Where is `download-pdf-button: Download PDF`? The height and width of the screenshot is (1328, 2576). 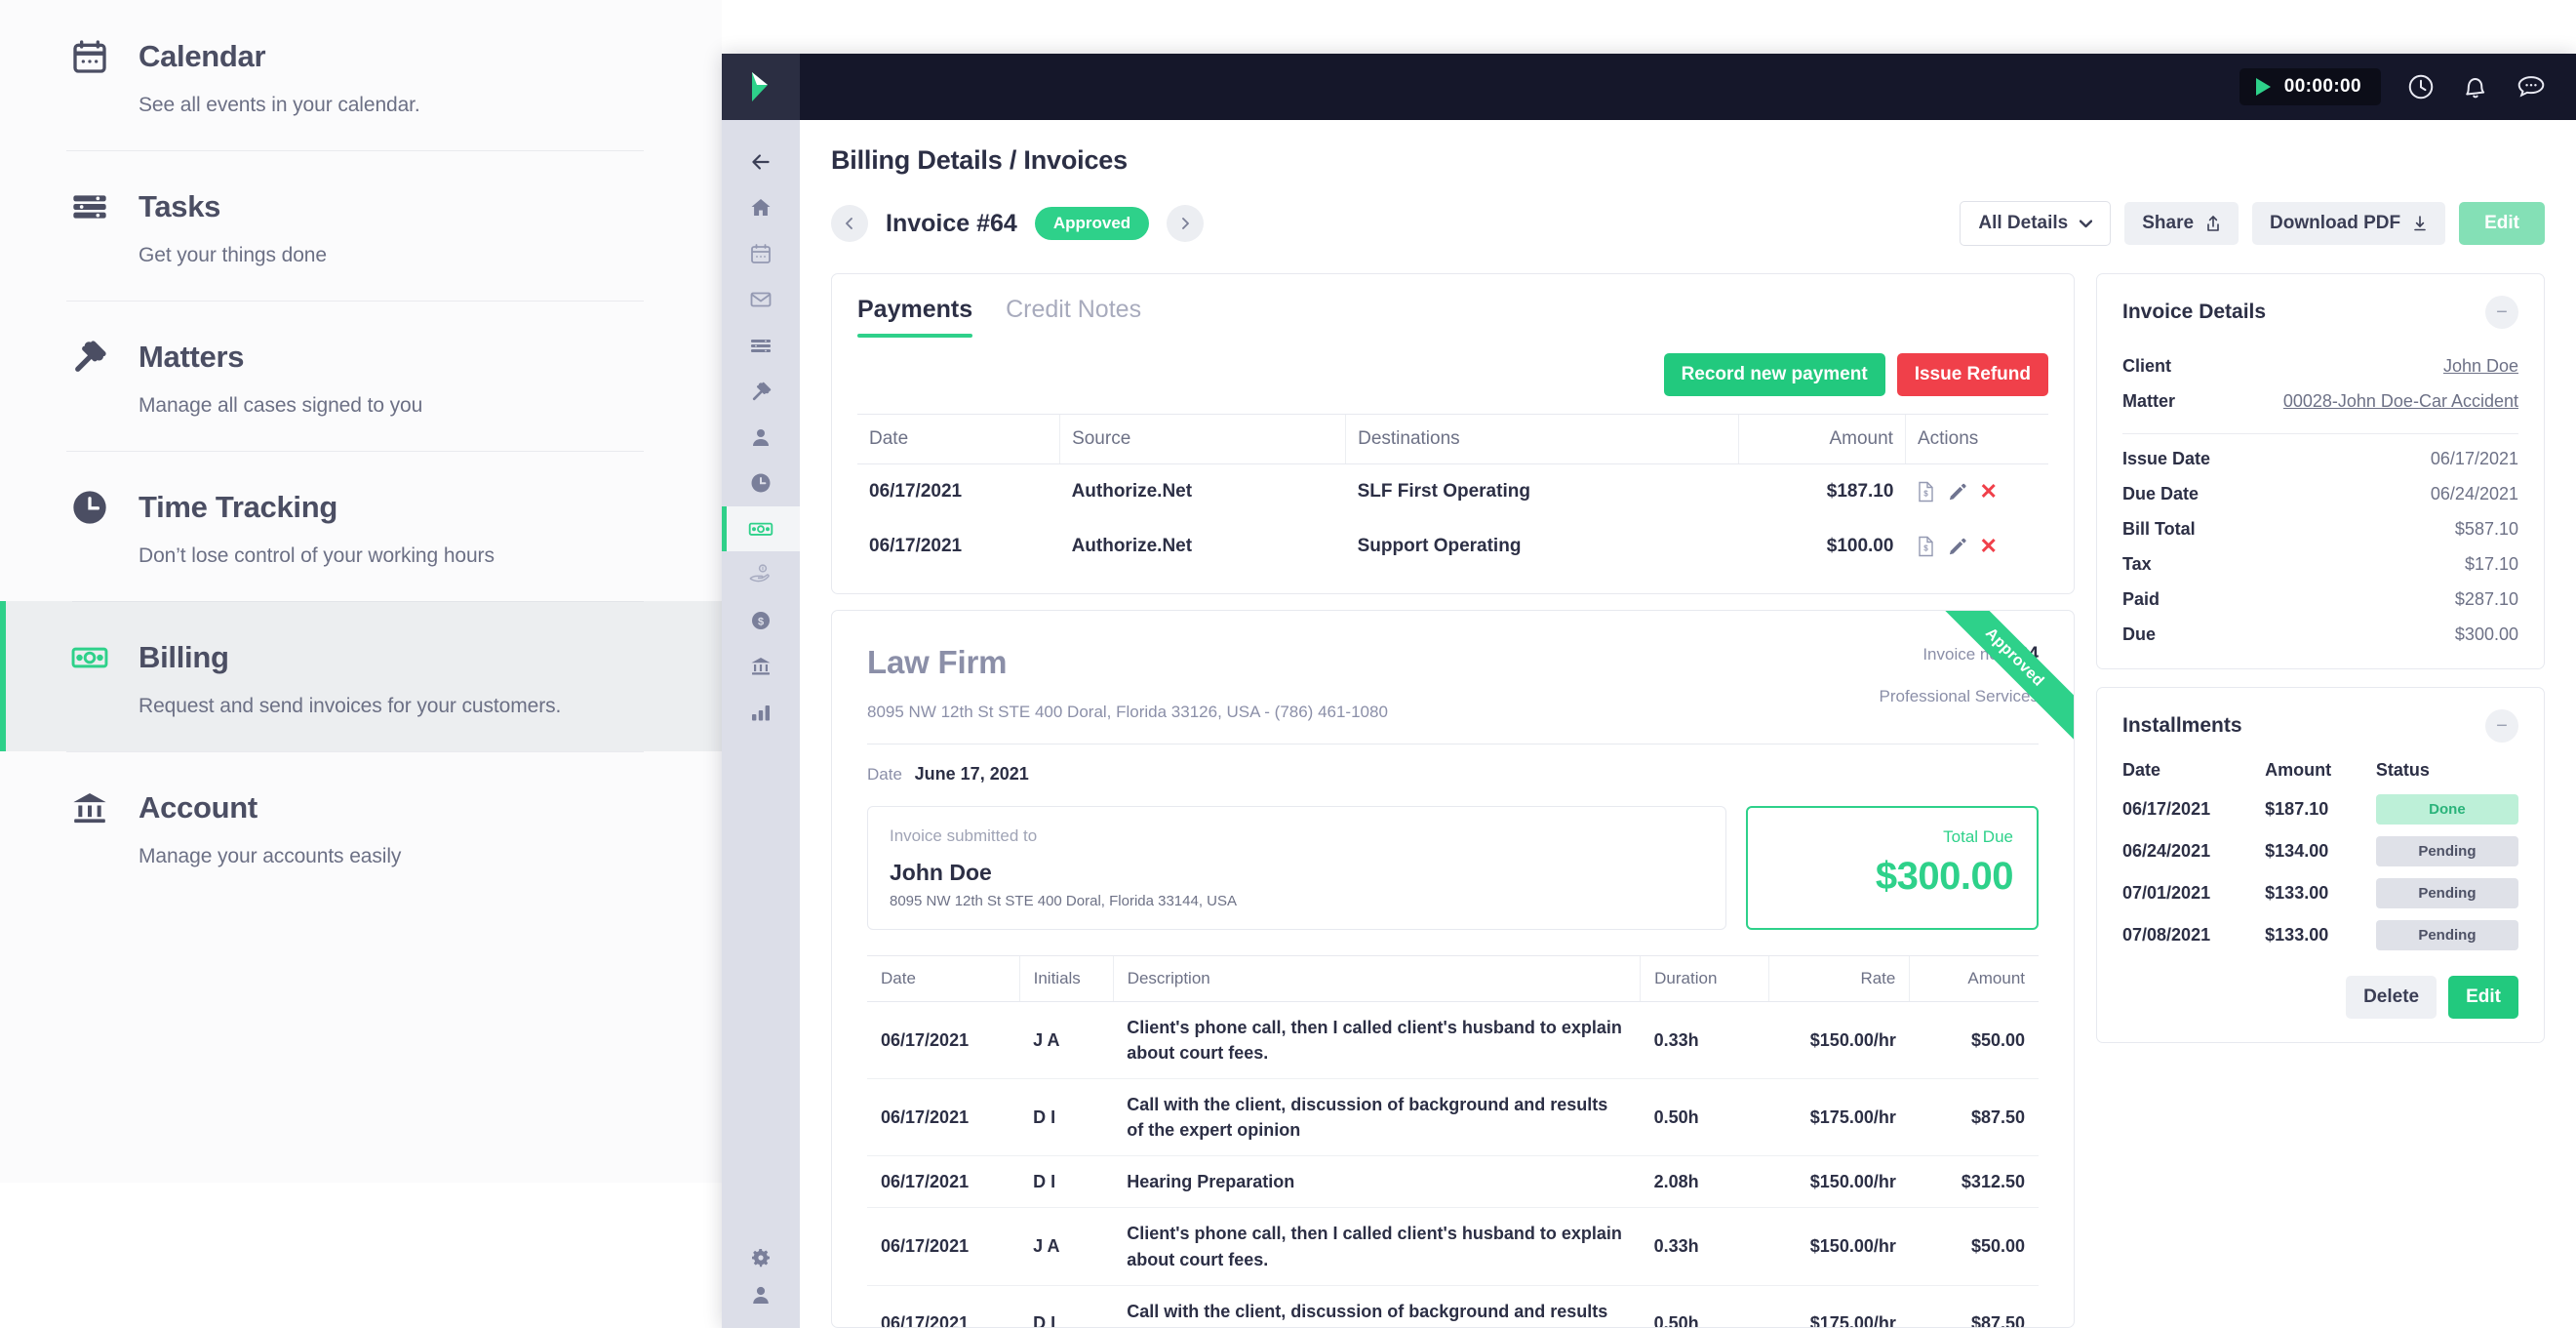 download-pdf-button: Download PDF is located at coordinates (2349, 223).